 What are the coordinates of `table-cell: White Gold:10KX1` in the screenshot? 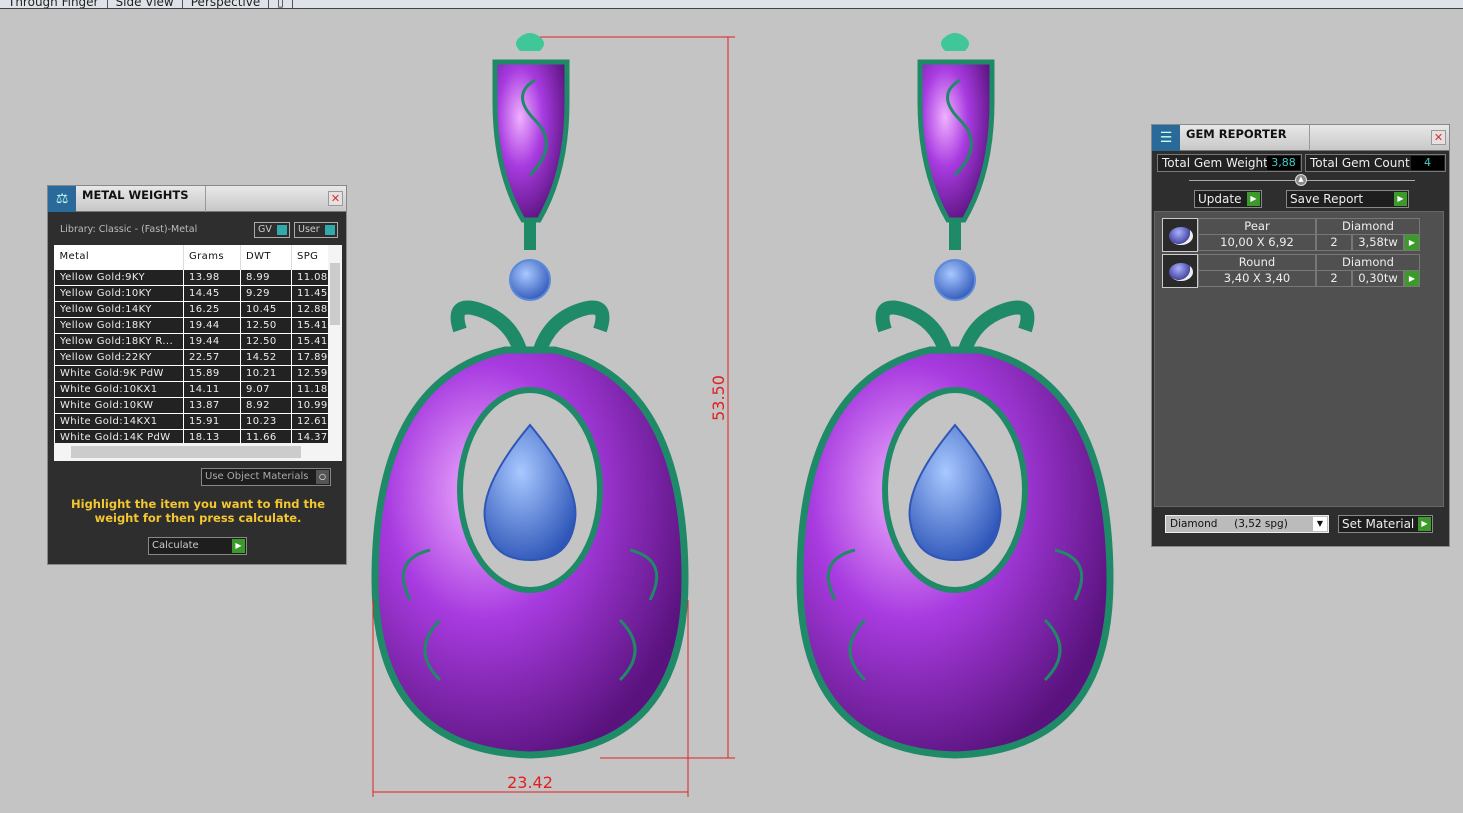 It's located at (119, 389).